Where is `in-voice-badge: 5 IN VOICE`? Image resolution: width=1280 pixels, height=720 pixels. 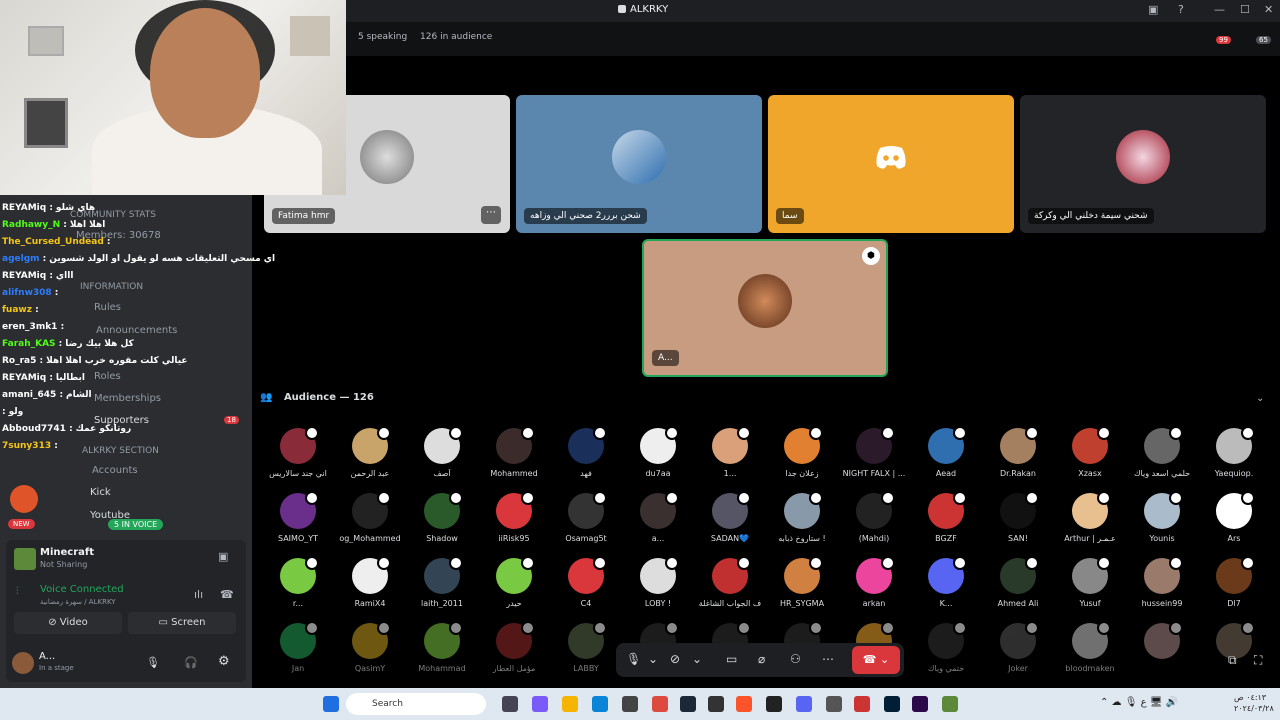 in-voice-badge: 5 IN VOICE is located at coordinates (136, 524).